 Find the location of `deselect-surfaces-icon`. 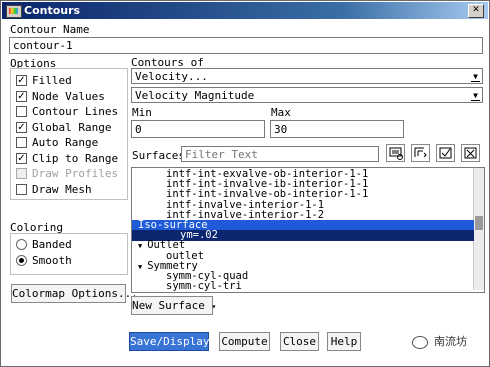

deselect-surfaces-icon is located at coordinates (470, 153).